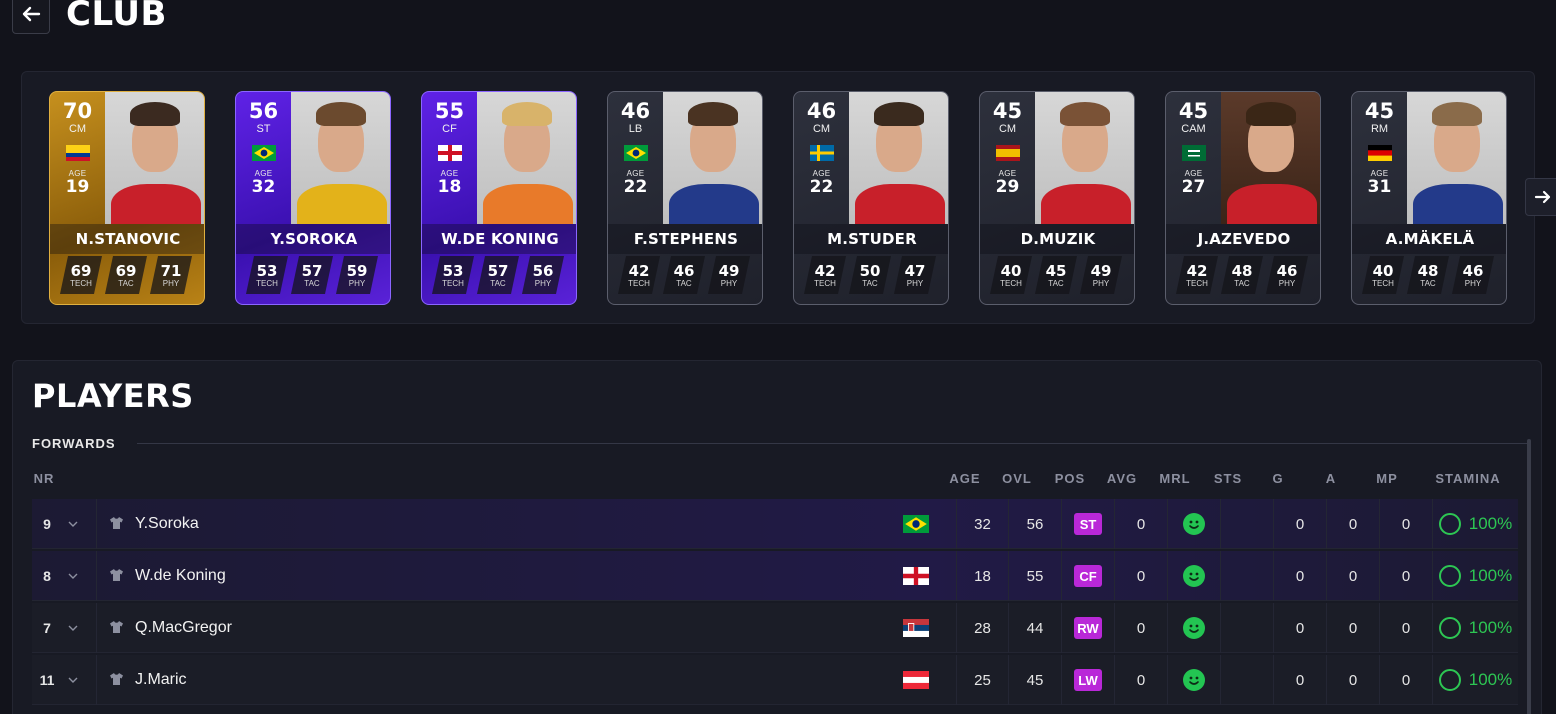 Image resolution: width=1556 pixels, height=714 pixels. Describe the element at coordinates (1087, 680) in the screenshot. I see `cell-pos: LW` at that location.